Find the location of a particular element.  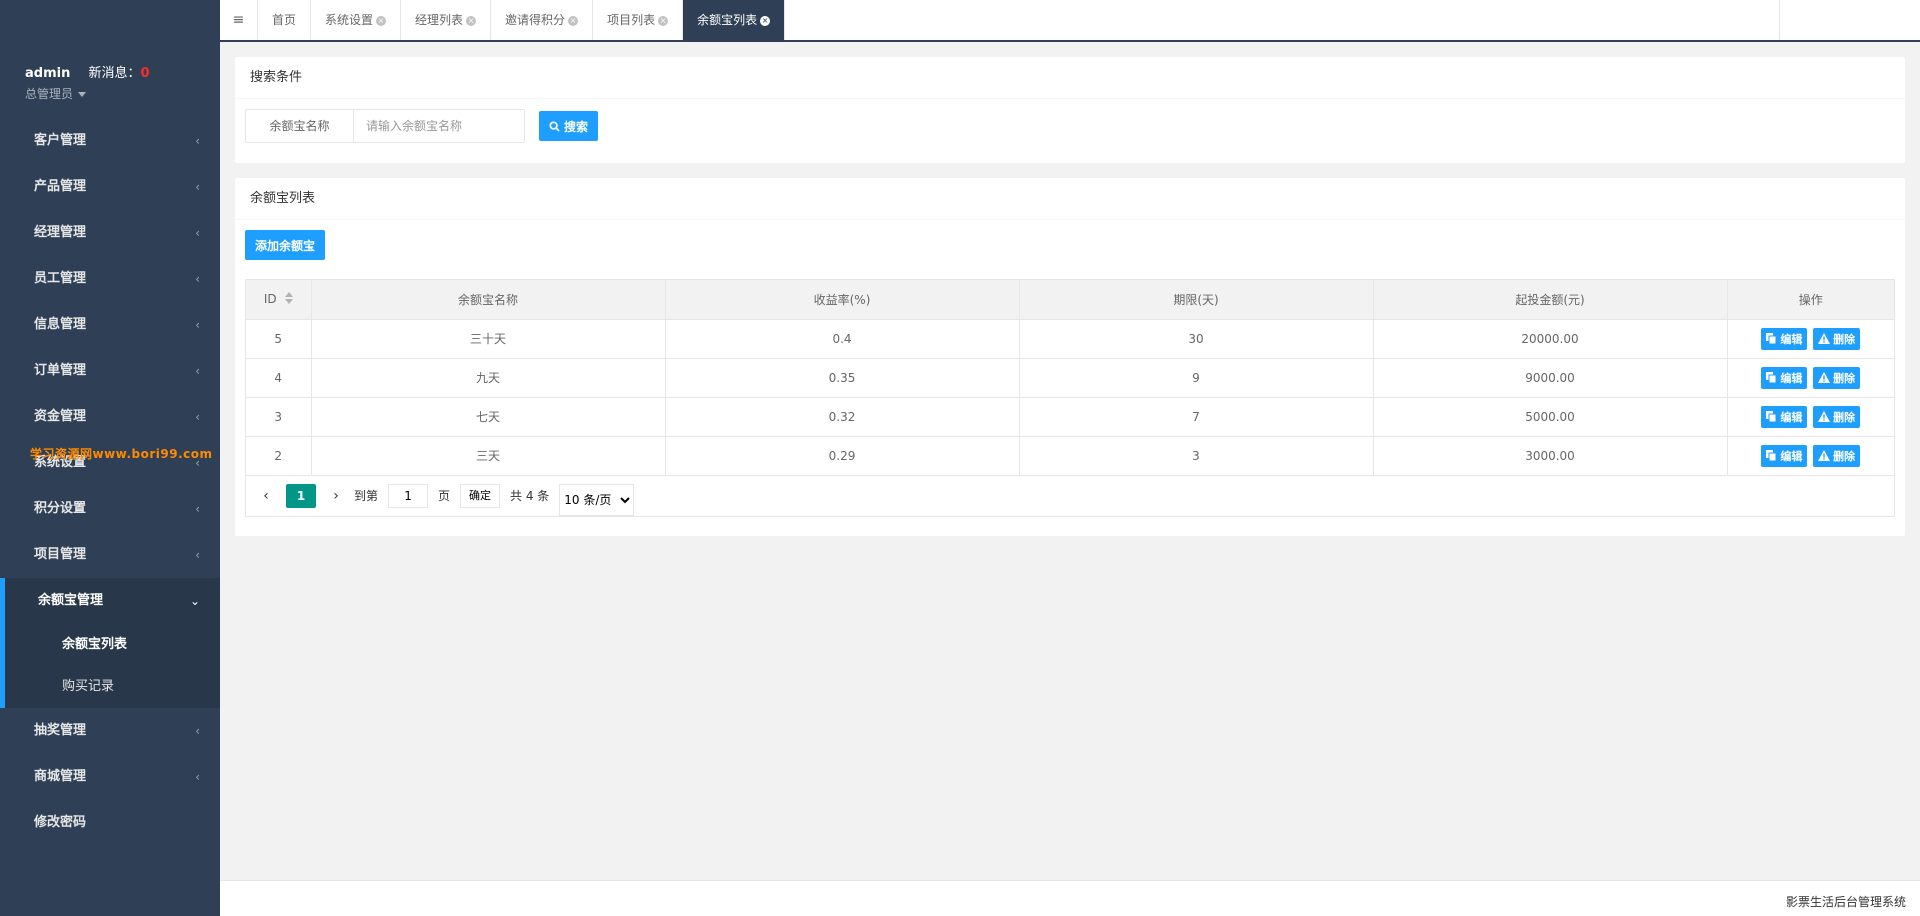

tab-manager-list: 经理列表 × is located at coordinates (446, 20).